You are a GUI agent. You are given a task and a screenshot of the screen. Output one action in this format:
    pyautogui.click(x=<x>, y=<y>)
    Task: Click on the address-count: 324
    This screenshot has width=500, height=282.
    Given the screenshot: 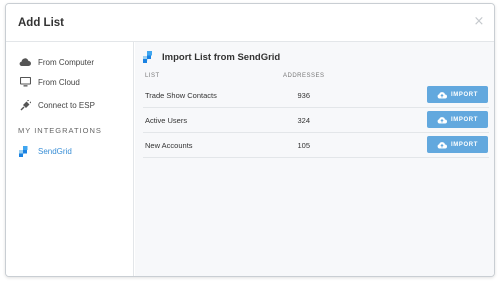 What is the action you would take?
    pyautogui.click(x=303, y=120)
    